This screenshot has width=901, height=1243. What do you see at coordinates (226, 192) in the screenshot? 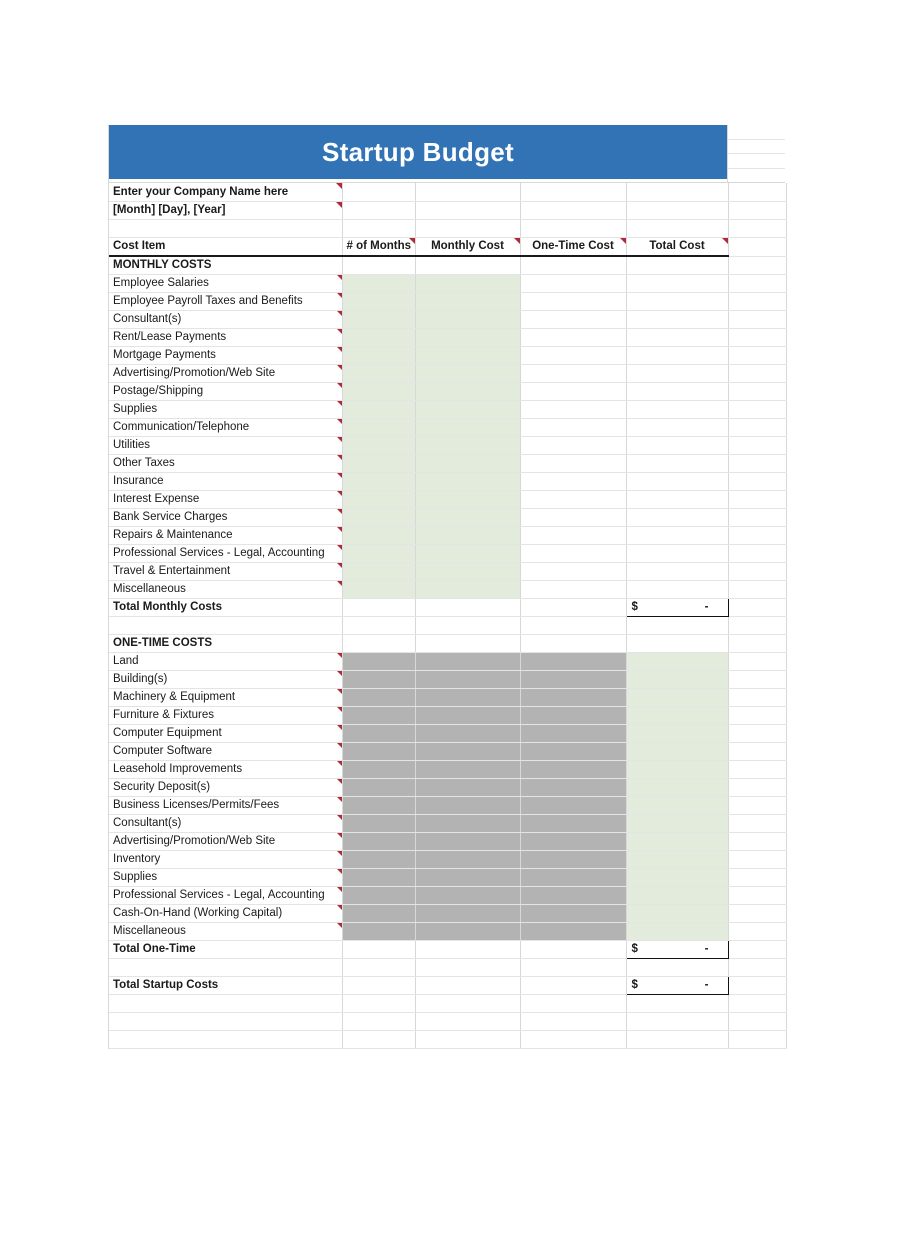
I see `company-name-field: Enter your Company Name here` at bounding box center [226, 192].